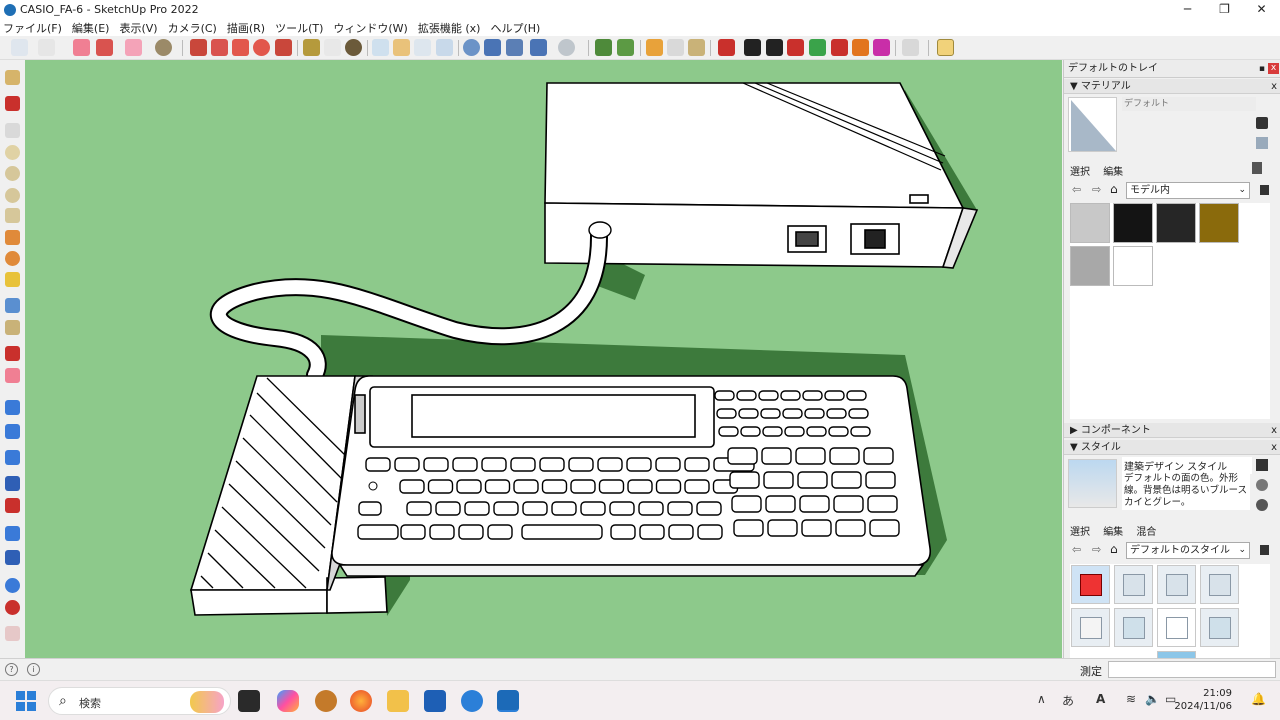  What do you see at coordinates (12, 585) in the screenshot?
I see `undo-icon` at bounding box center [12, 585].